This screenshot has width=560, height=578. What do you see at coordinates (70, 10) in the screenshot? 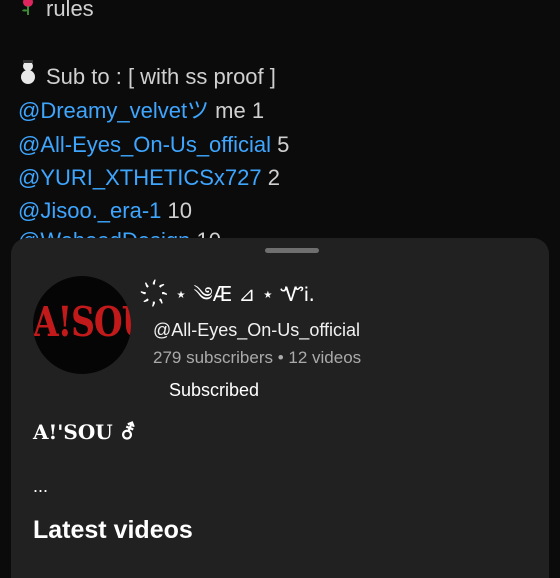
I see `rules-label: rules` at bounding box center [70, 10].